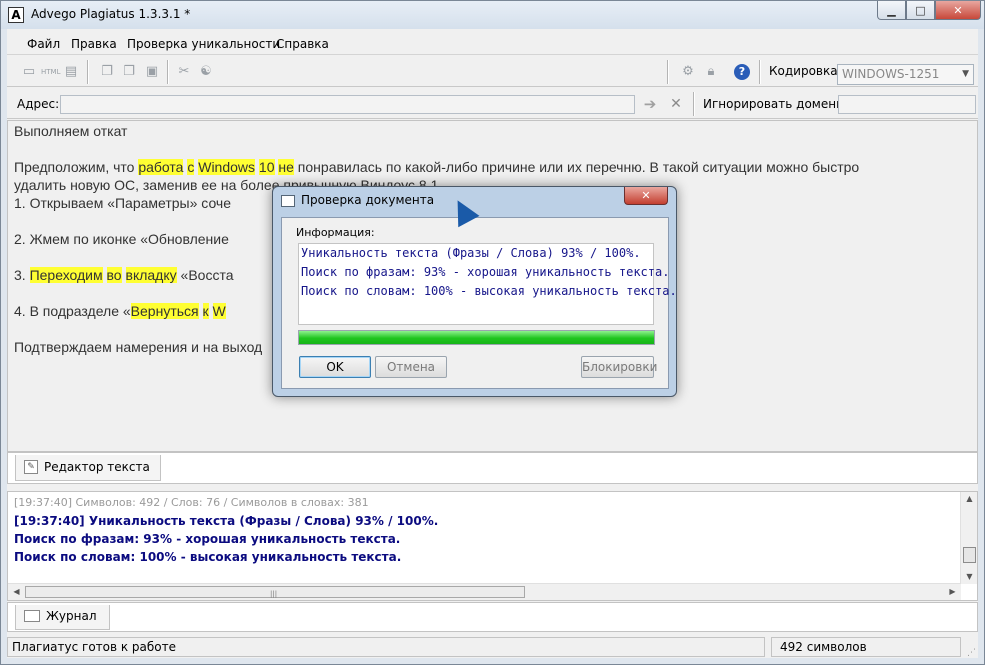  What do you see at coordinates (907, 104) in the screenshot?
I see `ignore-domains-input` at bounding box center [907, 104].